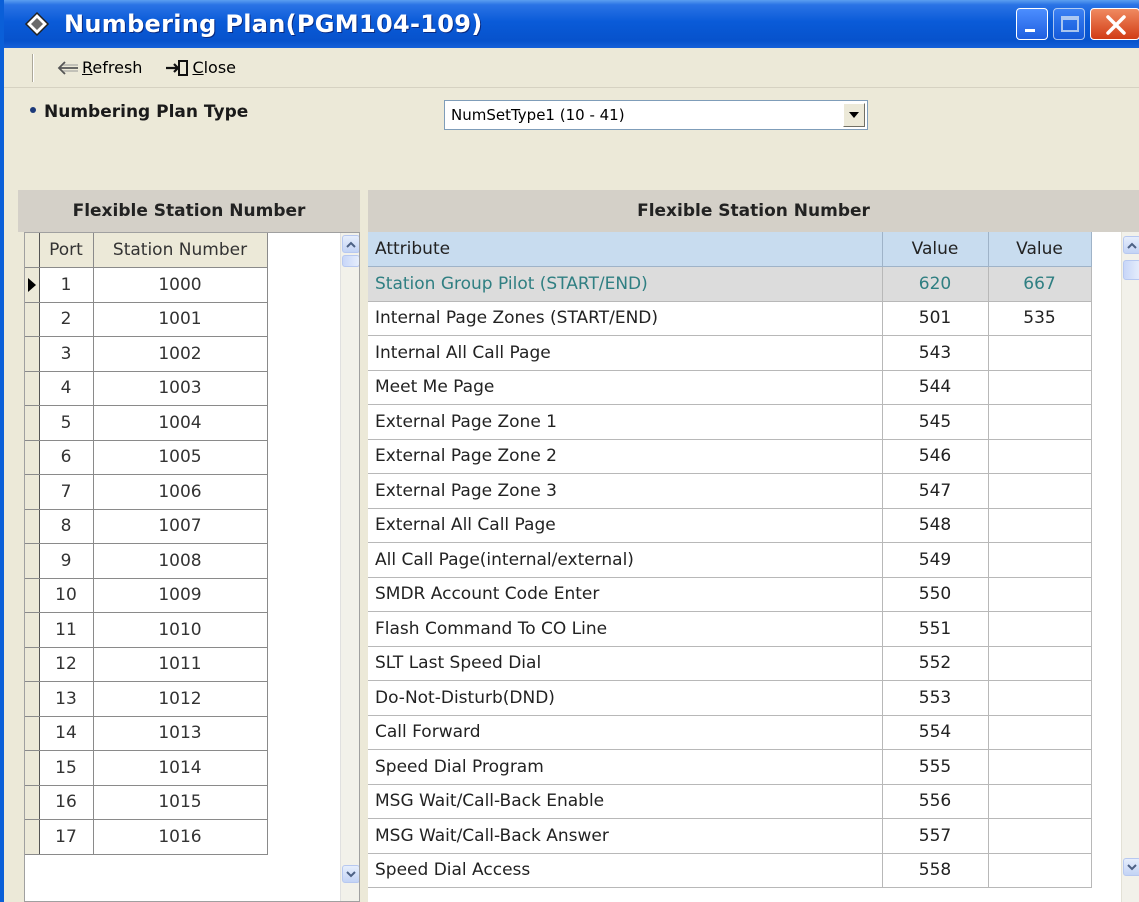  Describe the element at coordinates (350, 244) in the screenshot. I see `scroll-up-button` at that location.